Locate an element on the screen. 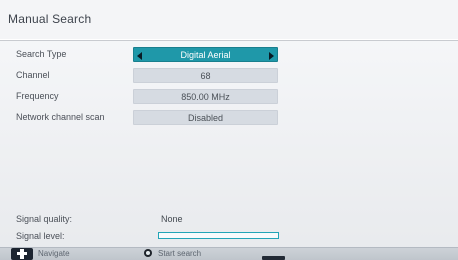 The width and height of the screenshot is (458, 260). footer-dark-block is located at coordinates (273, 258).